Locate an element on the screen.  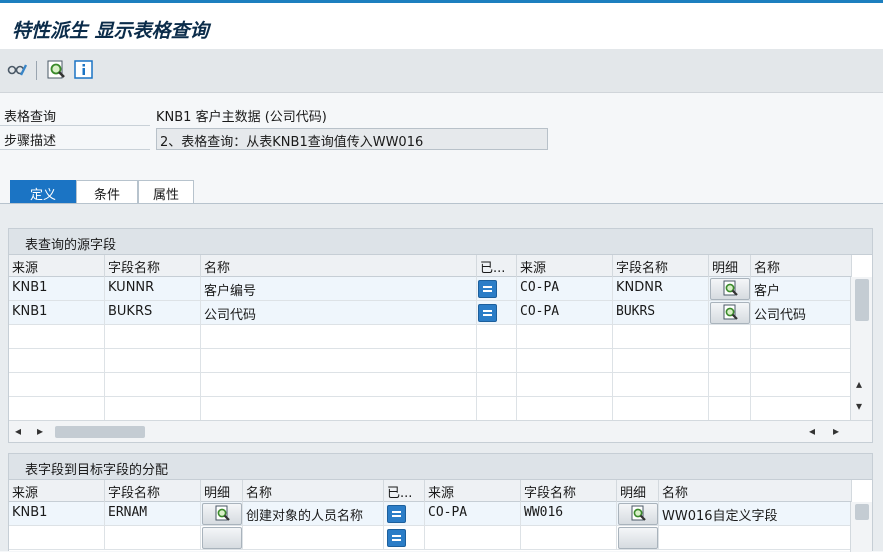
source-vertical-scrollbar: ▴ ▾ is located at coordinates (861, 349).